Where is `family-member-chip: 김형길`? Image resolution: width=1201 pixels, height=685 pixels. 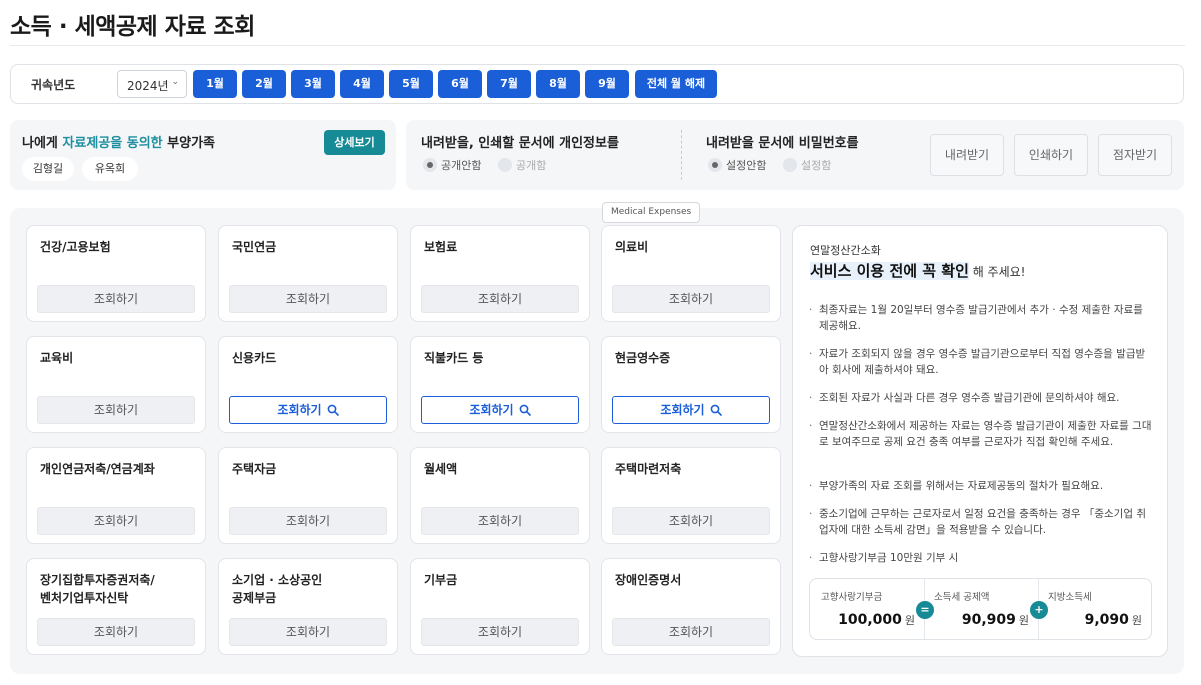 family-member-chip: 김형길 is located at coordinates (48, 169).